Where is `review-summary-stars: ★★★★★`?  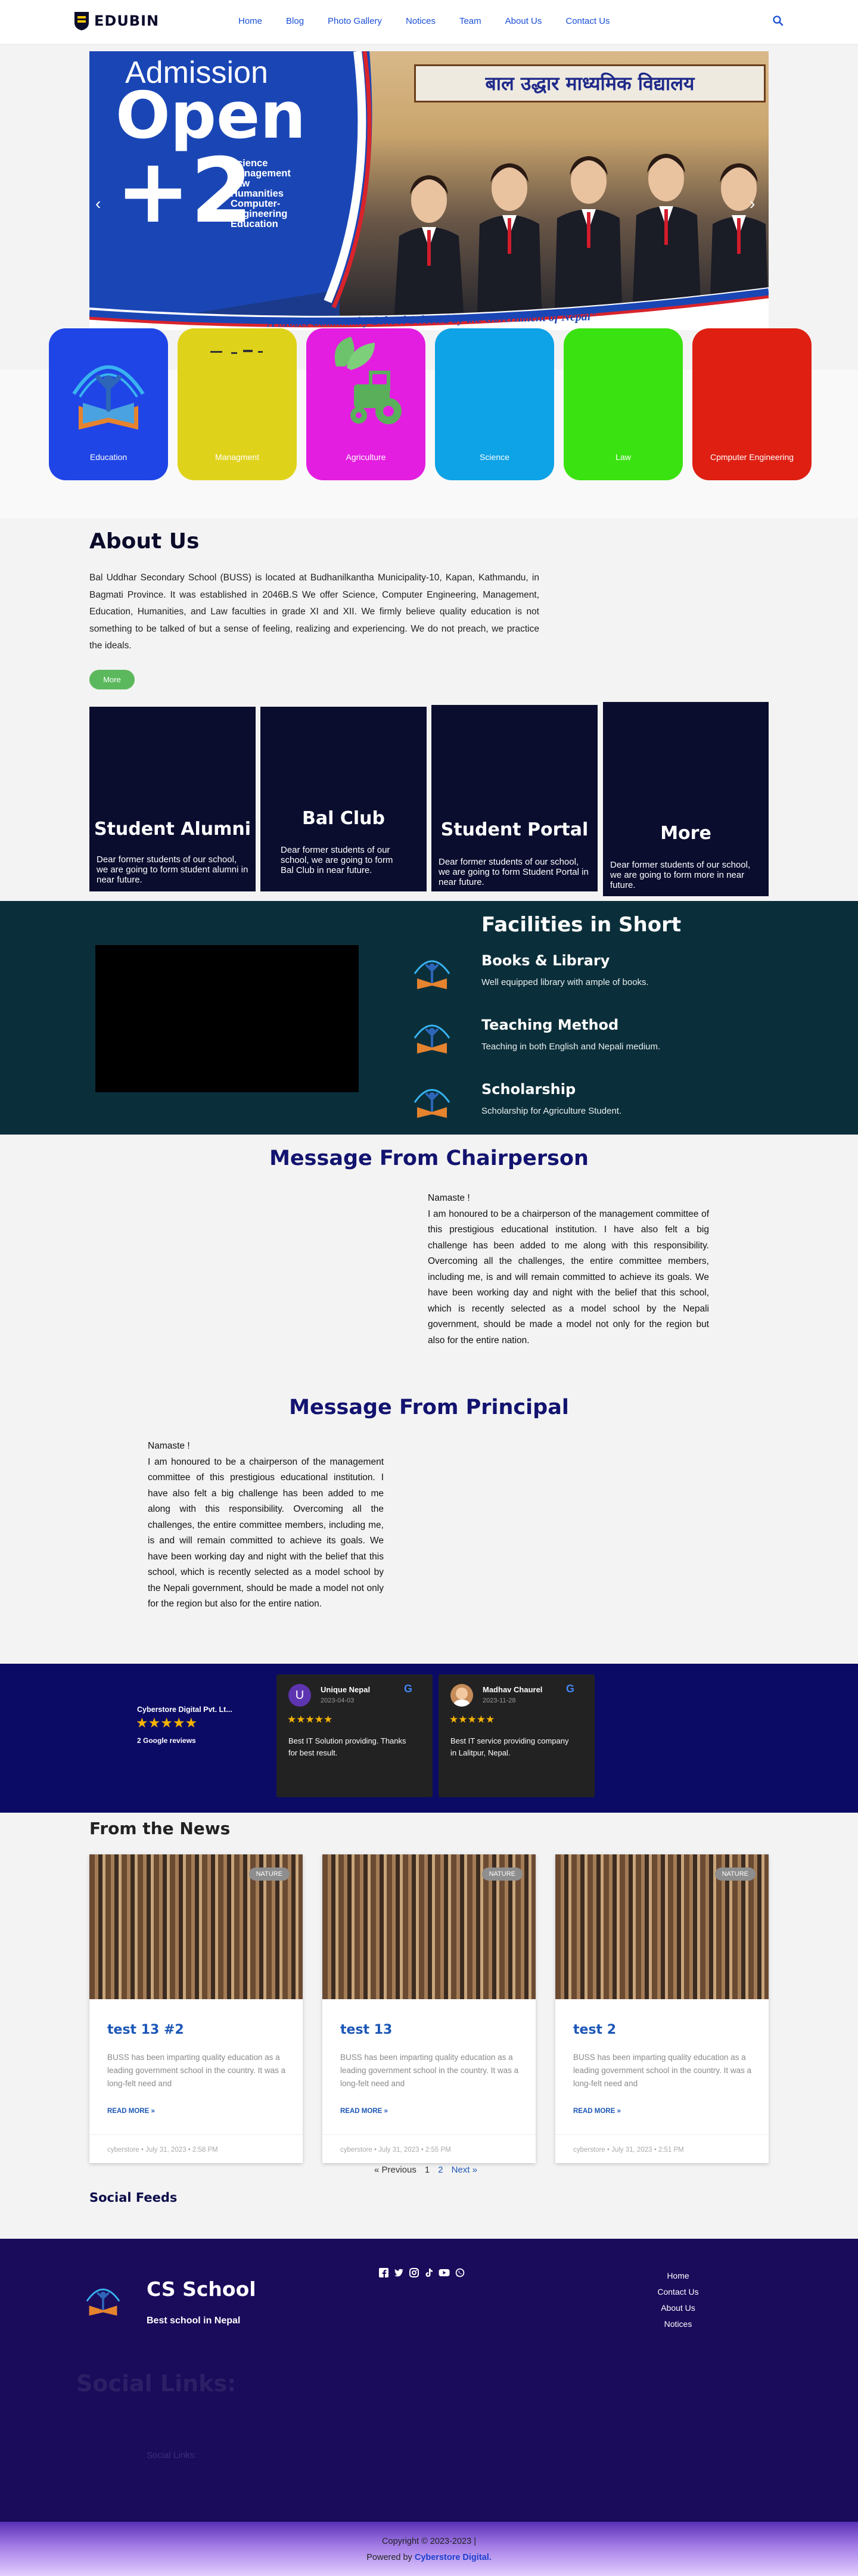 review-summary-stars: ★★★★★ is located at coordinates (167, 1722).